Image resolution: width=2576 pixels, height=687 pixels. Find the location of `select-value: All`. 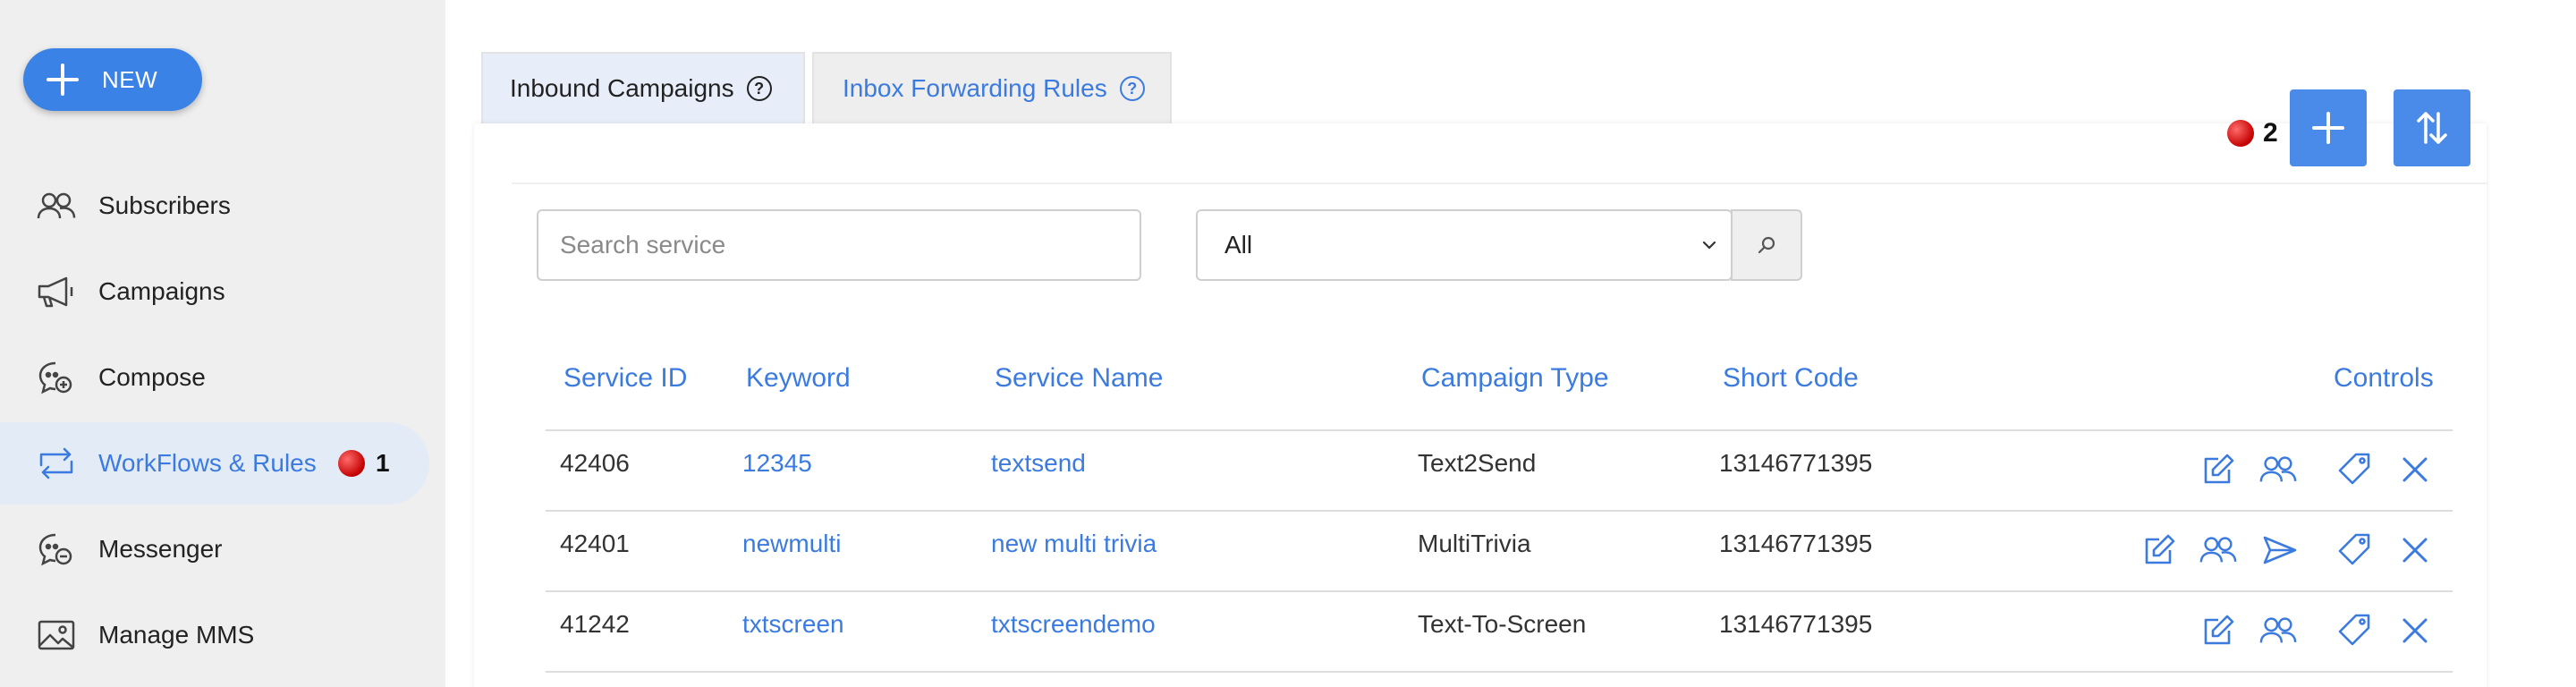

select-value: All is located at coordinates (1238, 245).